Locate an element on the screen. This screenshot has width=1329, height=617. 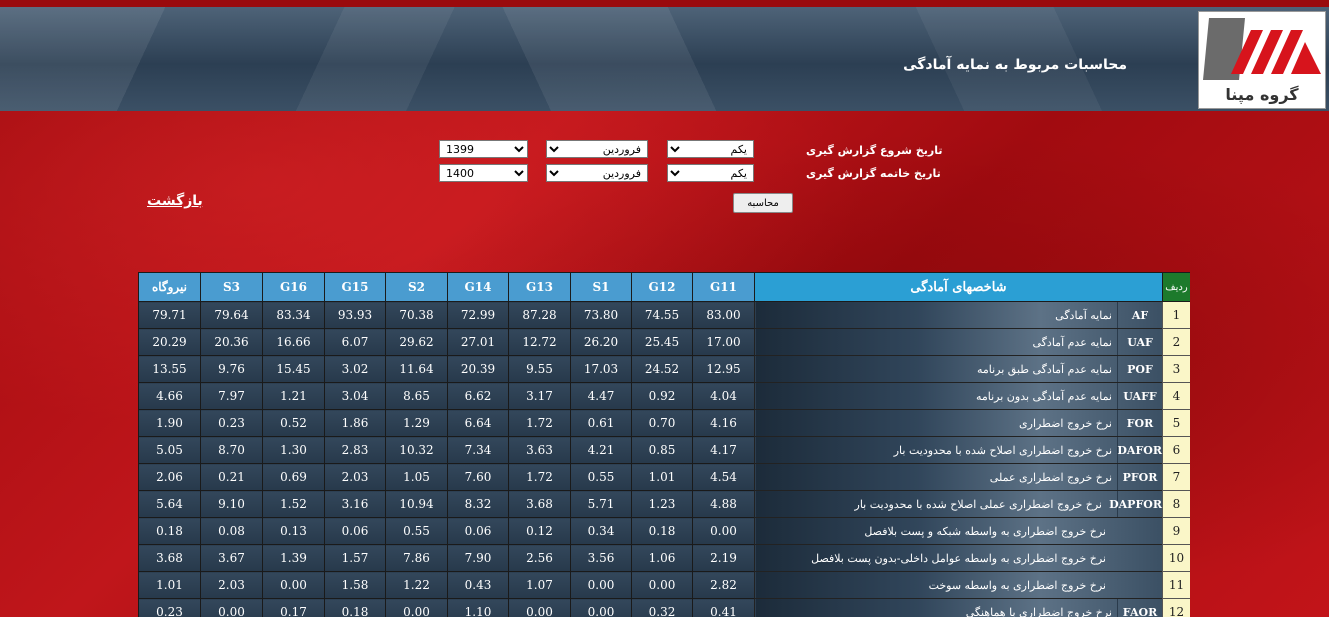
header-col: G15 is located at coordinates (355, 287).